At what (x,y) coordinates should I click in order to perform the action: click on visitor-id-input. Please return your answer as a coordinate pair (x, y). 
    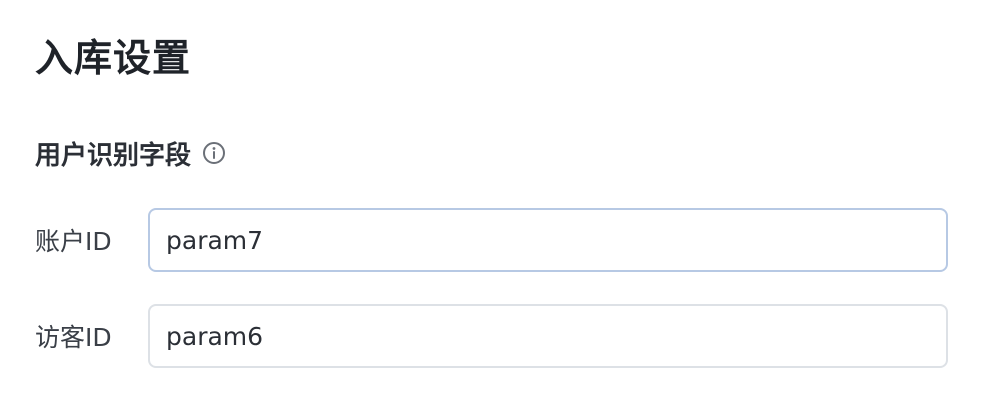
    Looking at the image, I should click on (548, 336).